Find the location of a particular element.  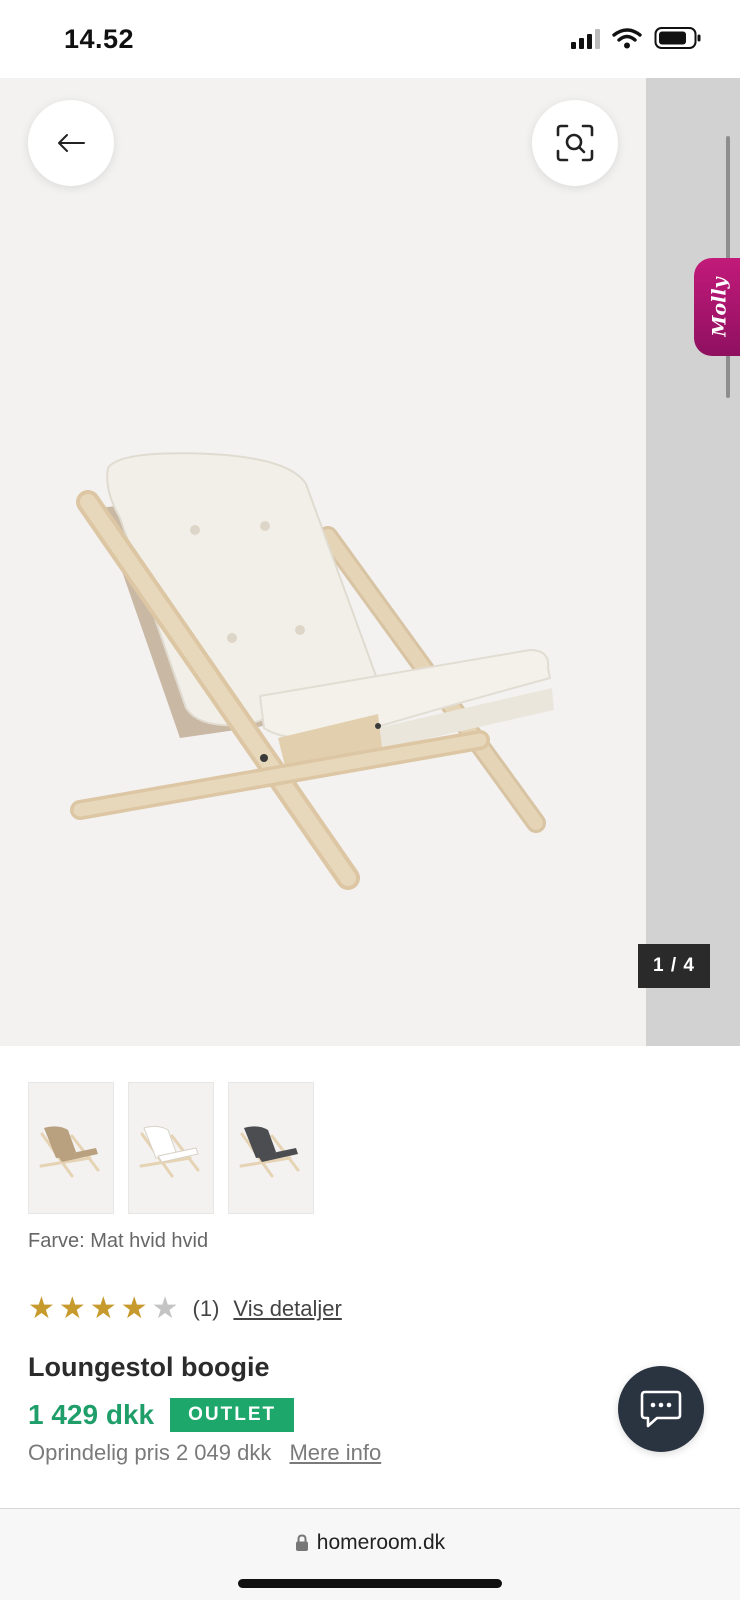

product-title: Loungestol boogie is located at coordinates (149, 1367).